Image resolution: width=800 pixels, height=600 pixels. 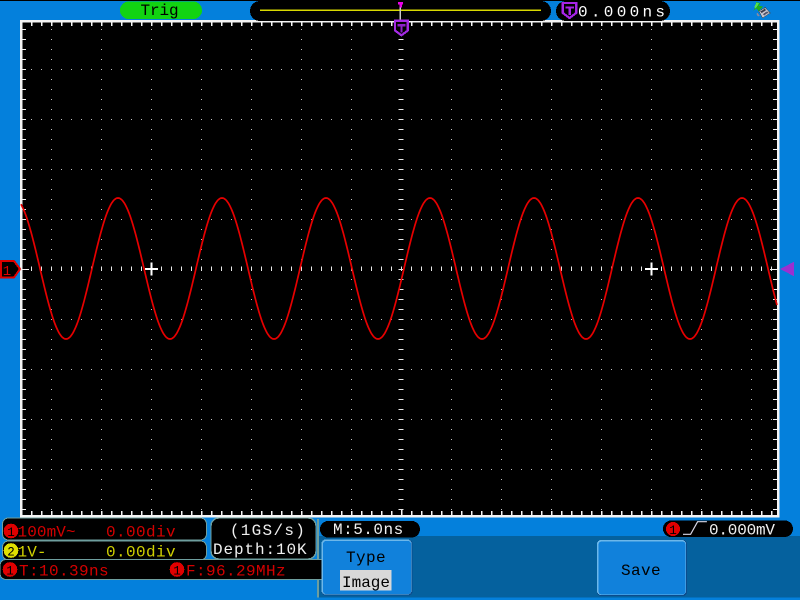 I want to click on svg-text: M:5.0ns, so click(x=368, y=530).